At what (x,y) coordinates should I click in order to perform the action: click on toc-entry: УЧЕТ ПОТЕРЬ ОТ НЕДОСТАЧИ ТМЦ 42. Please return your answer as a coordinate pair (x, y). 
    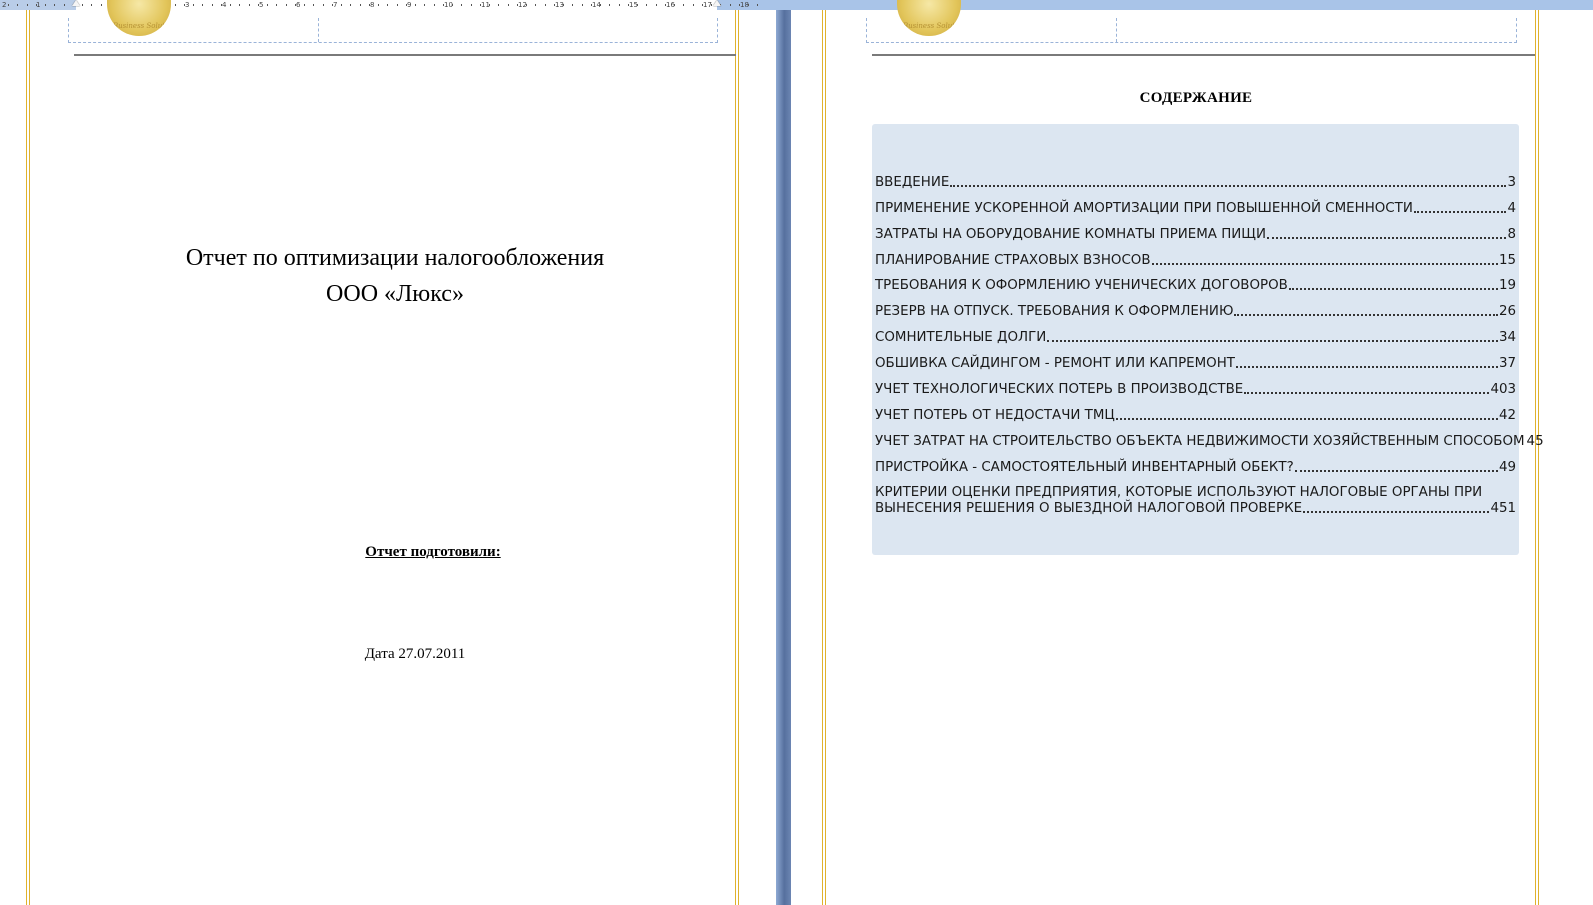
    Looking at the image, I should click on (1195, 411).